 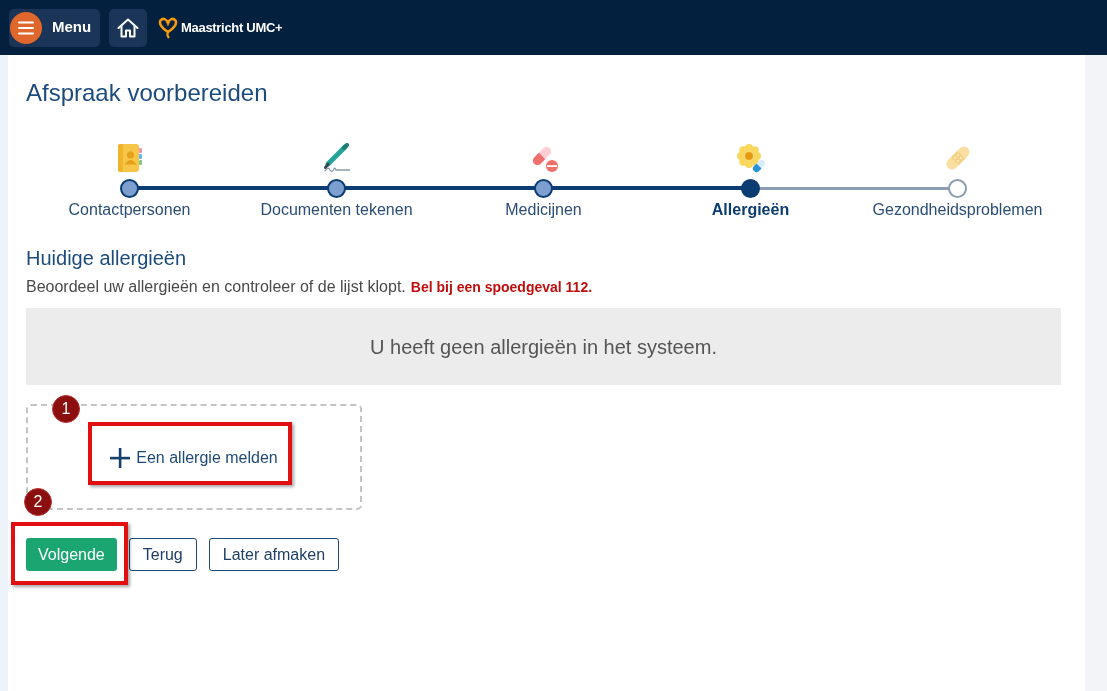 I want to click on home-button, so click(x=128, y=27).